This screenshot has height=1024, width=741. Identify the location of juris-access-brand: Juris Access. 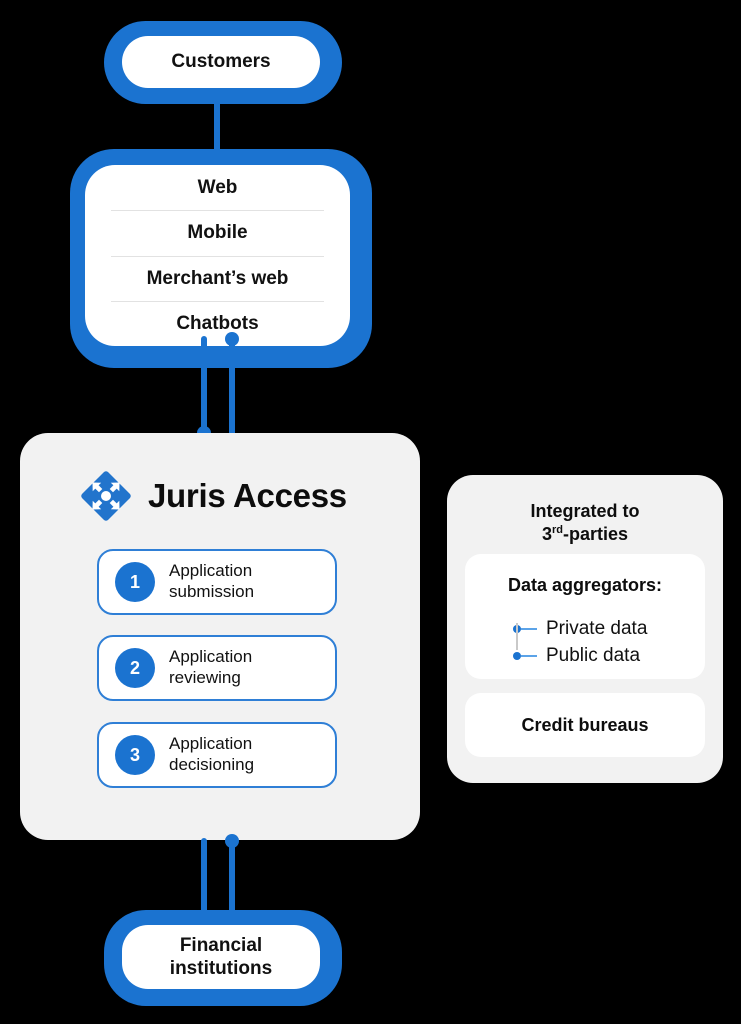
(212, 496).